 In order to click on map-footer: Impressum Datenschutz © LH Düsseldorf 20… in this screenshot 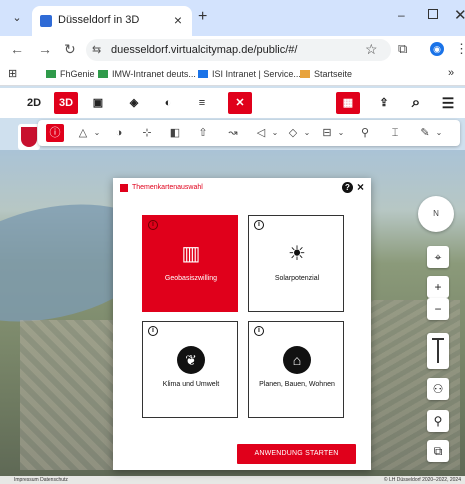, I will do `click(232, 480)`.